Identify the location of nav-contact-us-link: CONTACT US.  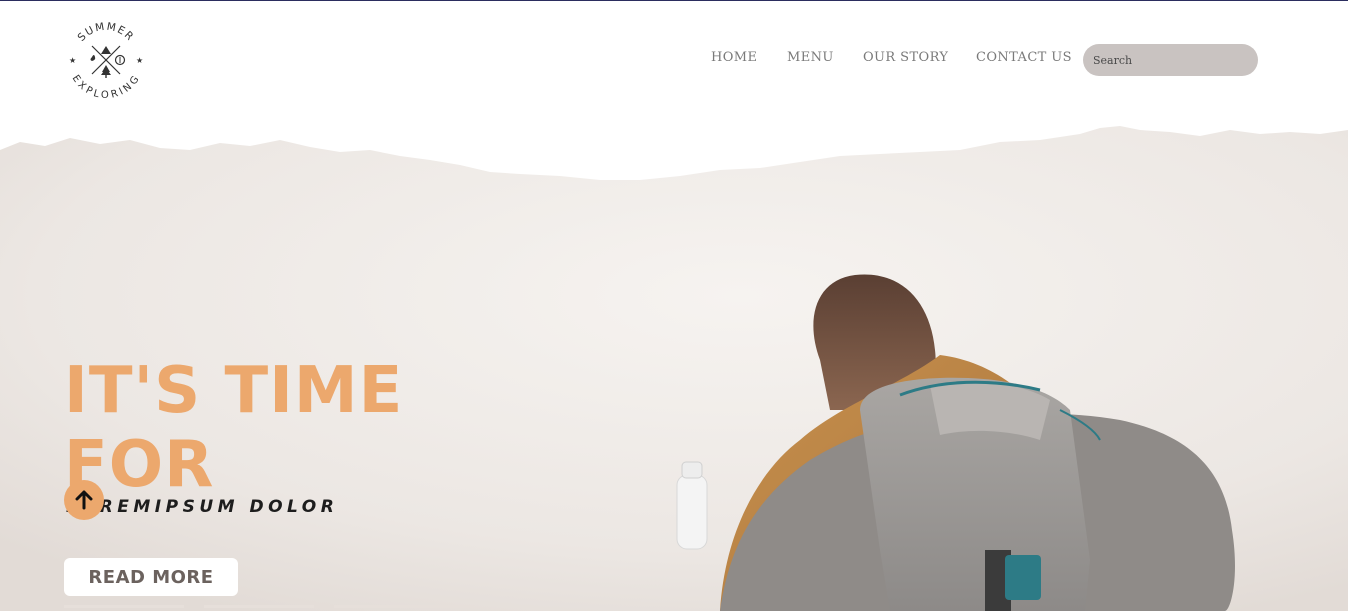
(1024, 57).